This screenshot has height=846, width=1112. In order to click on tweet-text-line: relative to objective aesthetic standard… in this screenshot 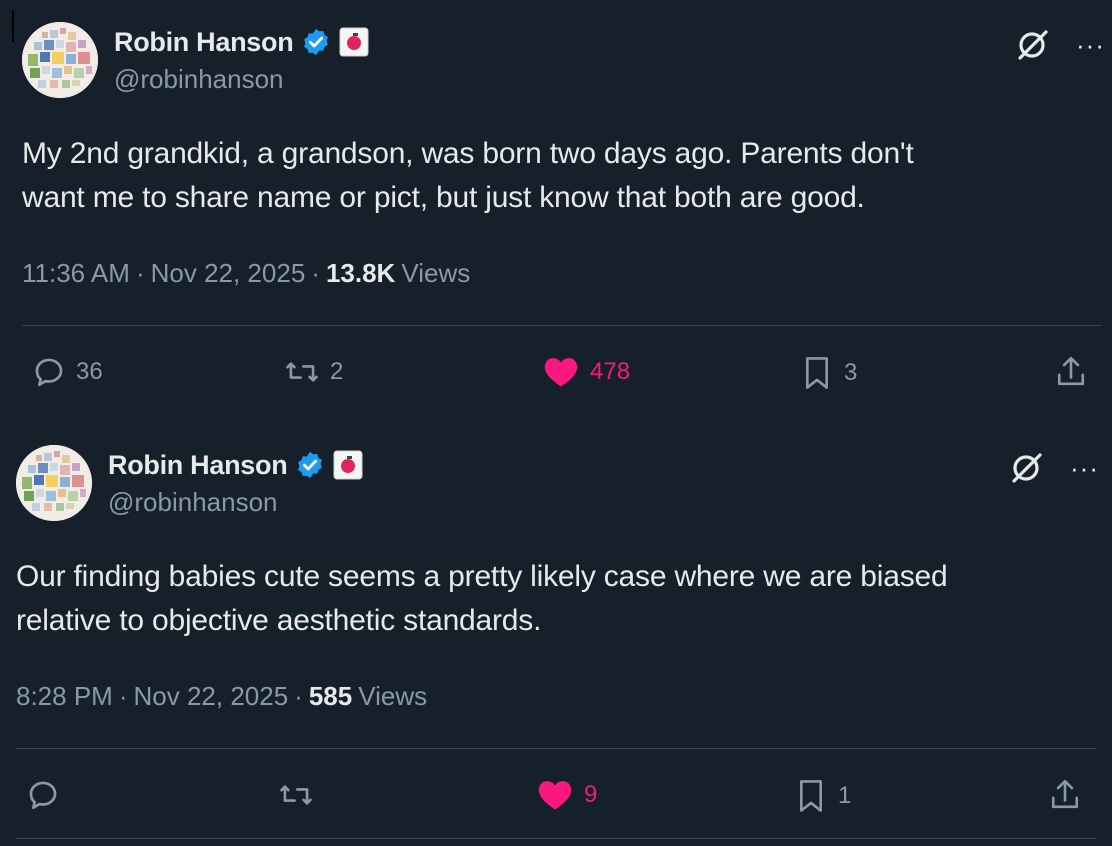, I will do `click(279, 620)`.